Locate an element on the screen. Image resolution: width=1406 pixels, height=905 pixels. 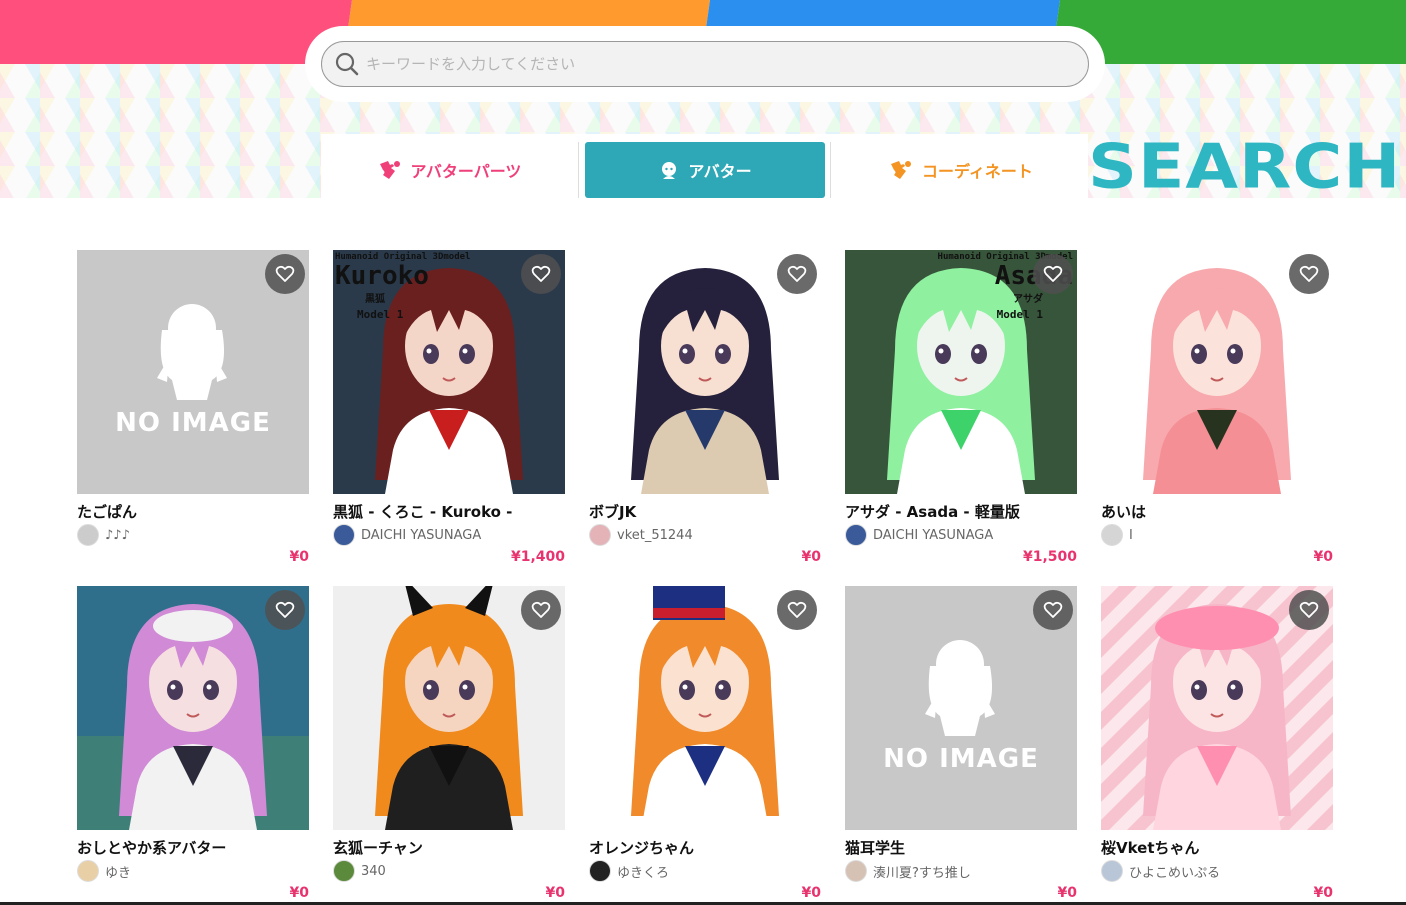
author-name: ゆきくろ is located at coordinates (643, 873).